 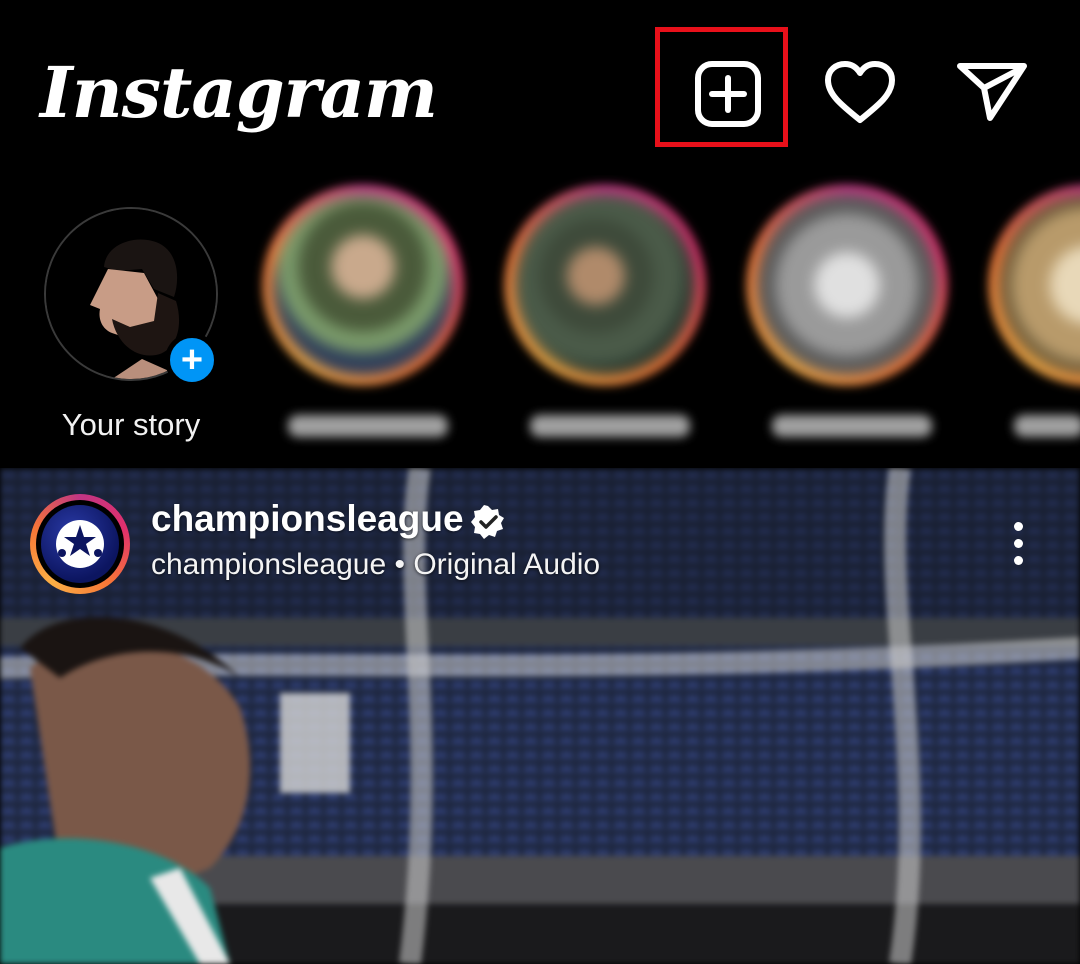 I want to click on new-post-button, so click(x=728, y=94).